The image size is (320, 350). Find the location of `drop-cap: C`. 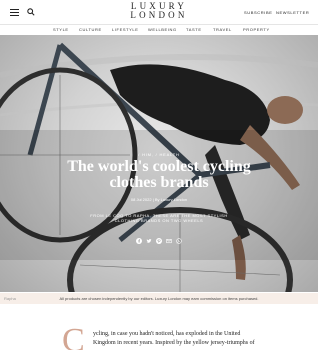

drop-cap: C is located at coordinates (73, 336).